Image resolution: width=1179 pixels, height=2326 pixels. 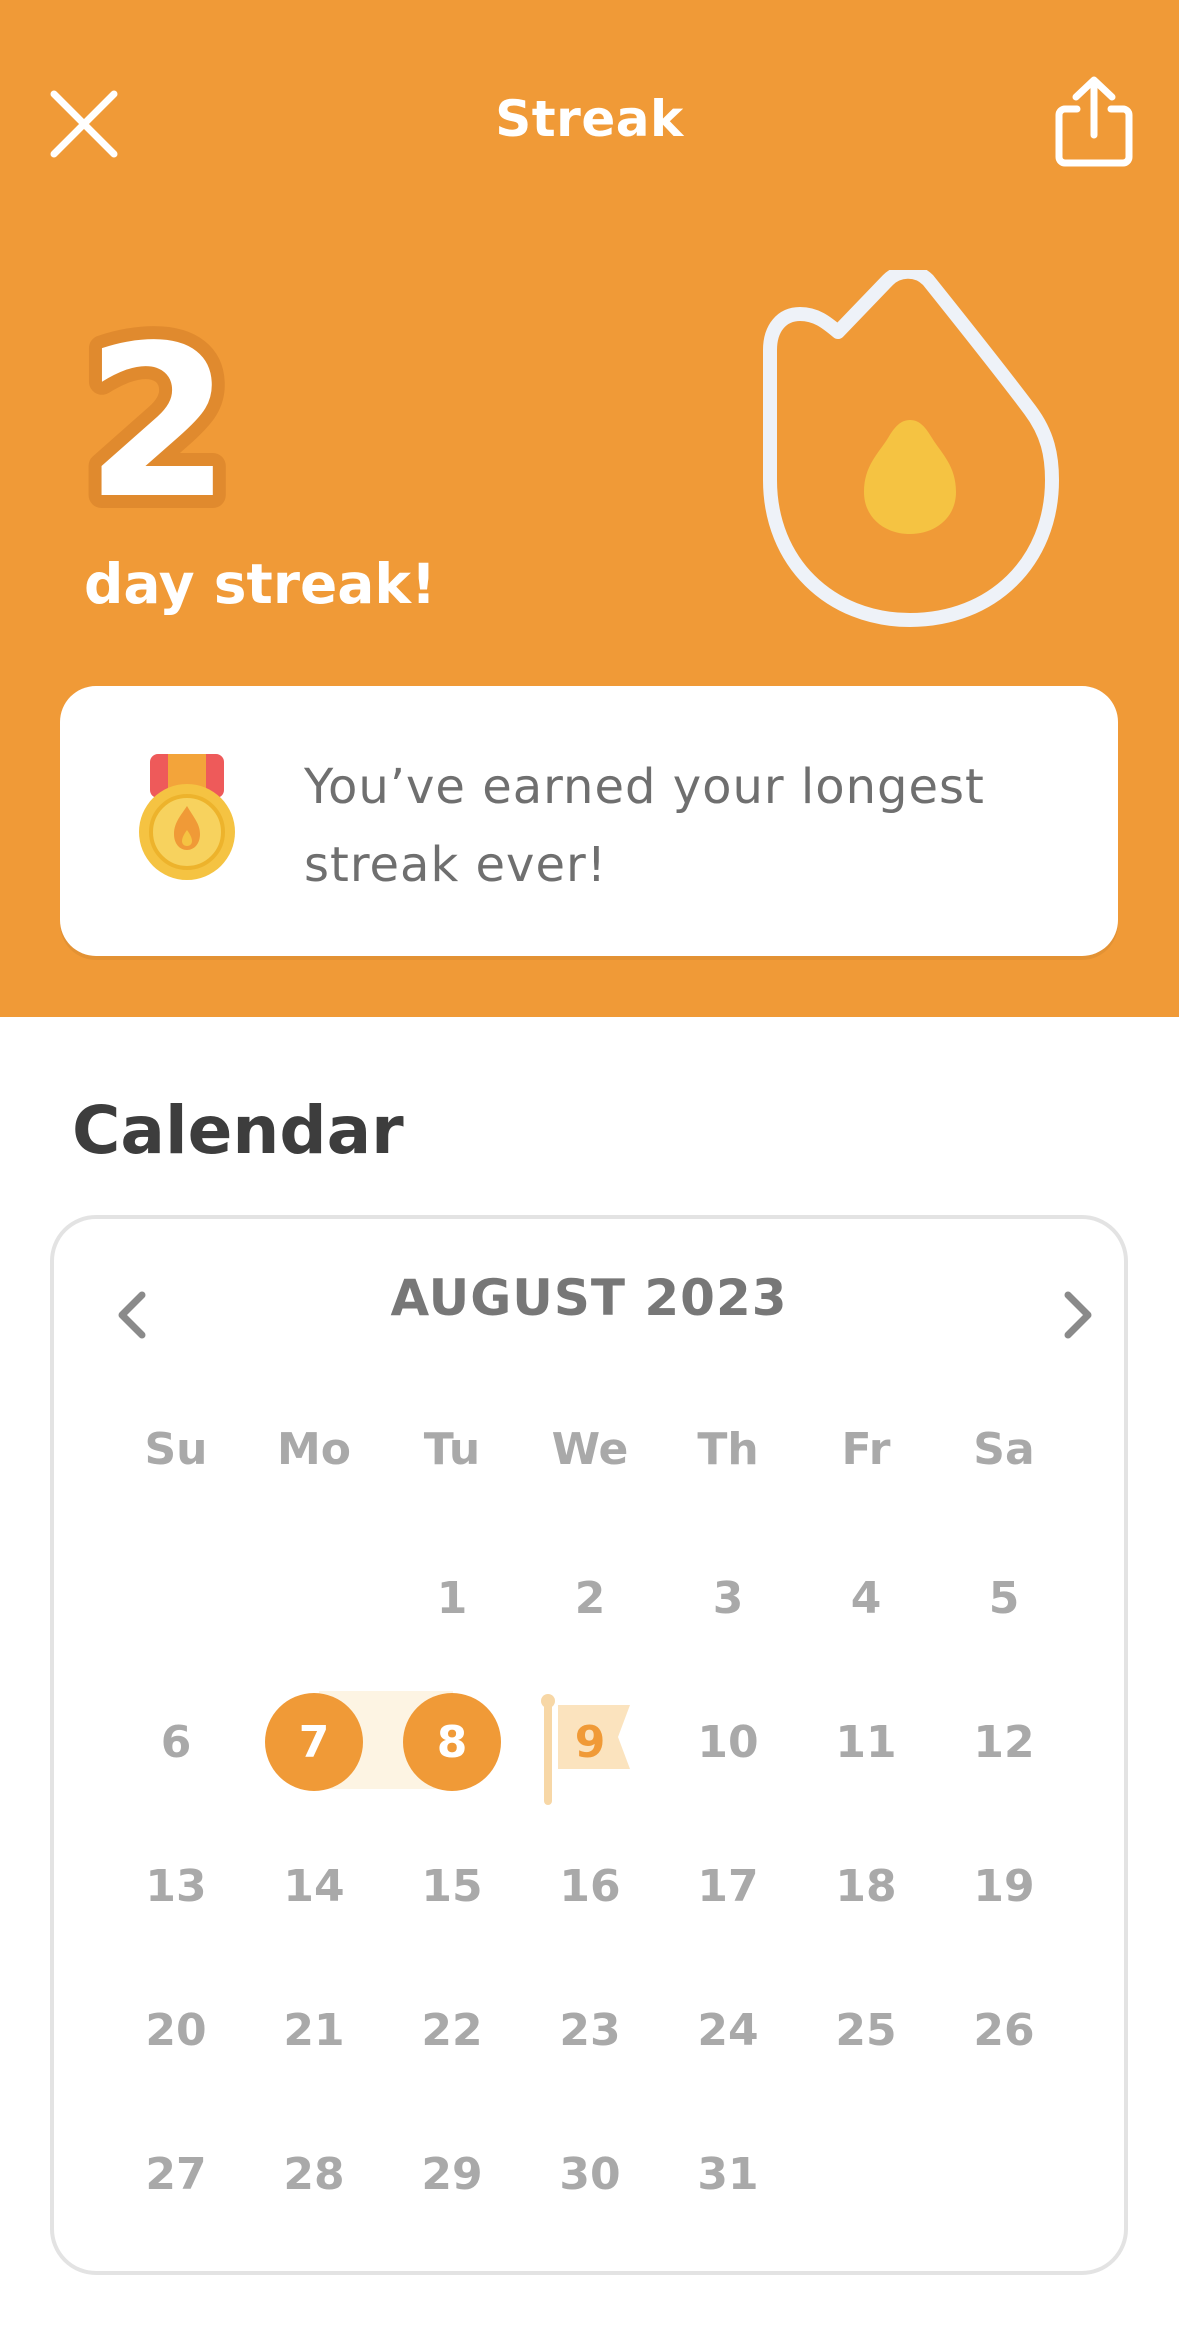 I want to click on calendar-day-26: 26, so click(x=1004, y=2030).